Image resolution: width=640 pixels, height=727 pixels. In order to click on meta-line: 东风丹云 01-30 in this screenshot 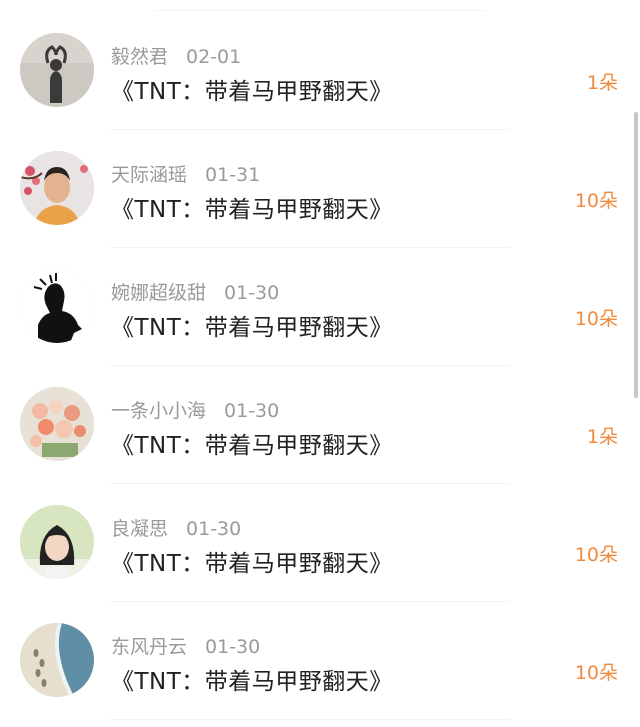, I will do `click(185, 645)`.